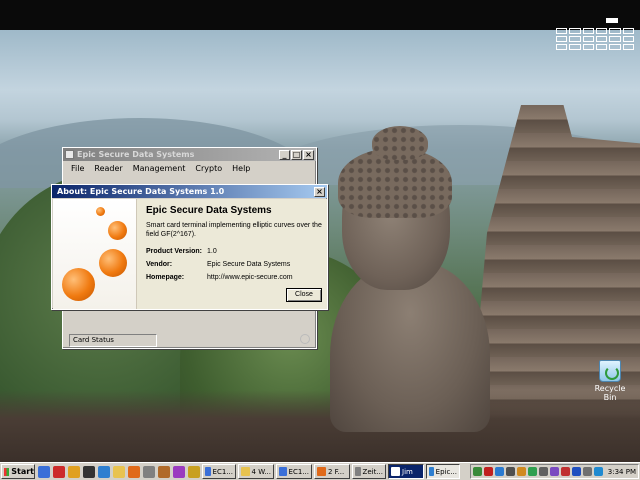  What do you see at coordinates (598, 471) in the screenshot?
I see `display-icon` at bounding box center [598, 471].